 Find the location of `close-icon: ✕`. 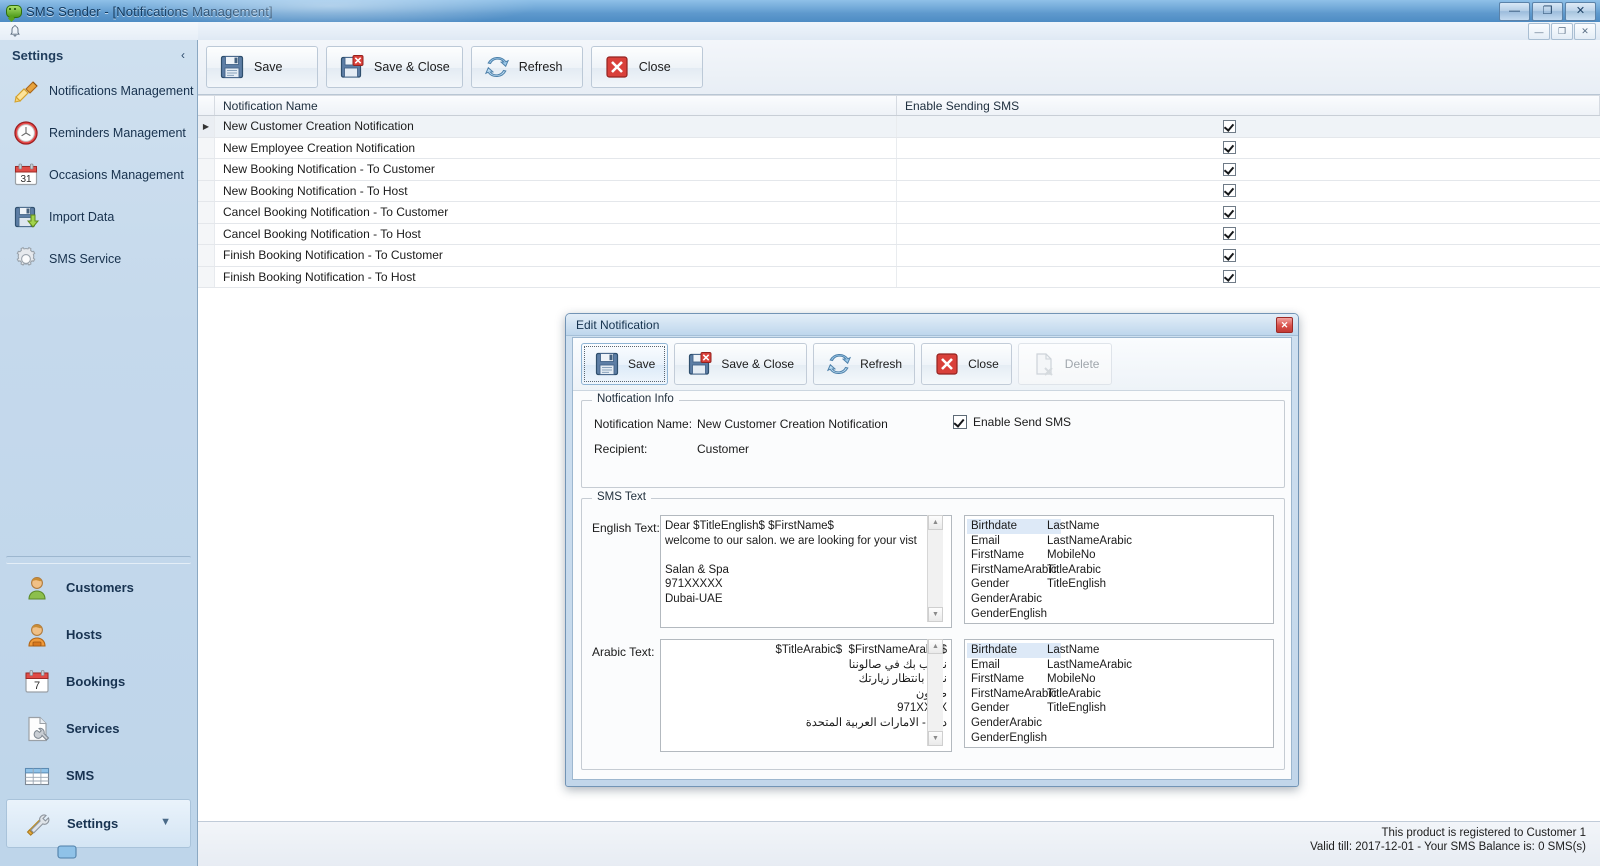

close-icon: ✕ is located at coordinates (1580, 11).